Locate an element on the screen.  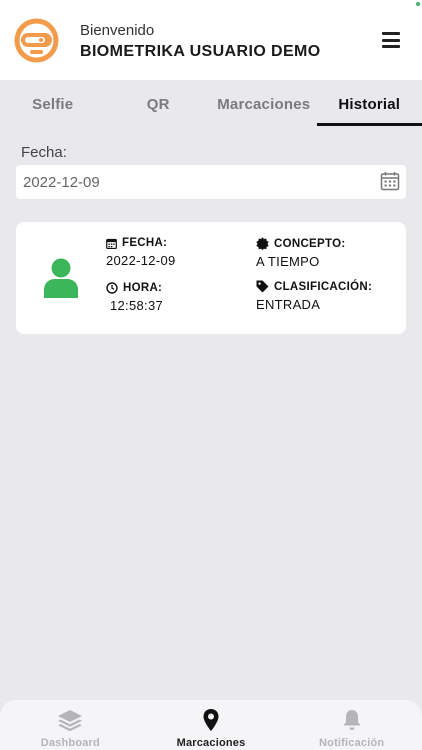
hora-value: 12:58:37 is located at coordinates (137, 305).